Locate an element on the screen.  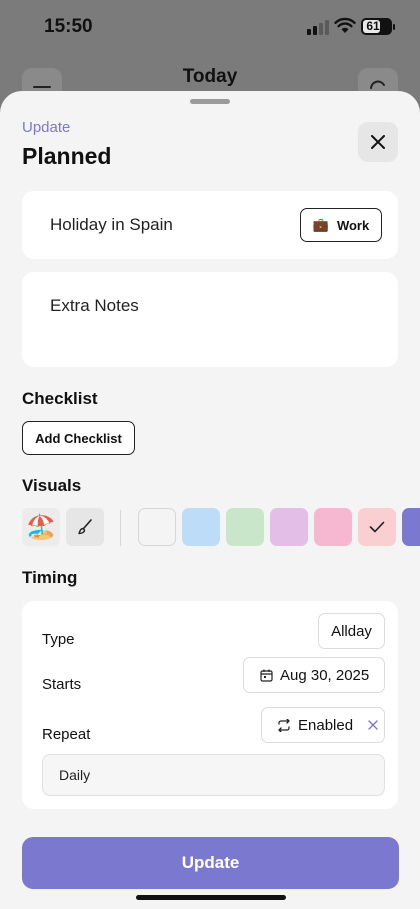
brush-button is located at coordinates (85, 527).